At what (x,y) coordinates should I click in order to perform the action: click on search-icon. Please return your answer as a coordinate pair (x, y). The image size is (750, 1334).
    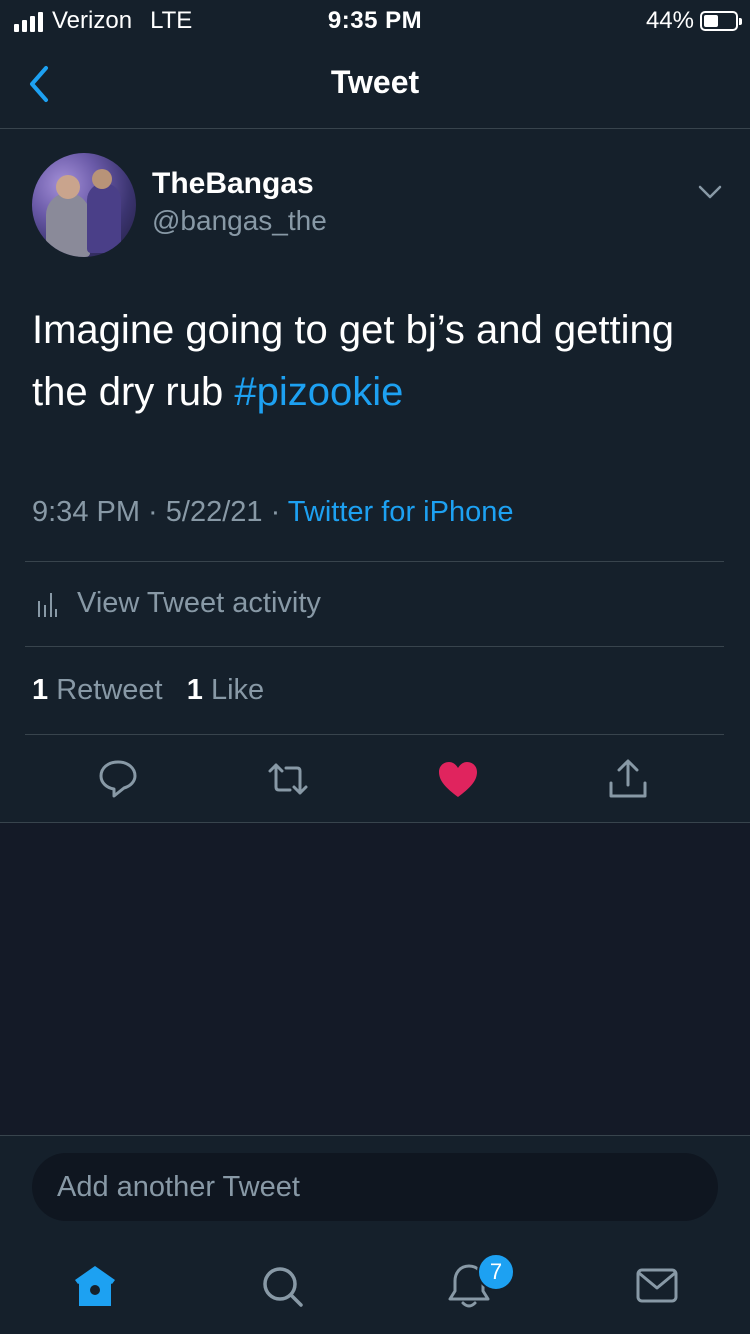
    Looking at the image, I should click on (283, 1287).